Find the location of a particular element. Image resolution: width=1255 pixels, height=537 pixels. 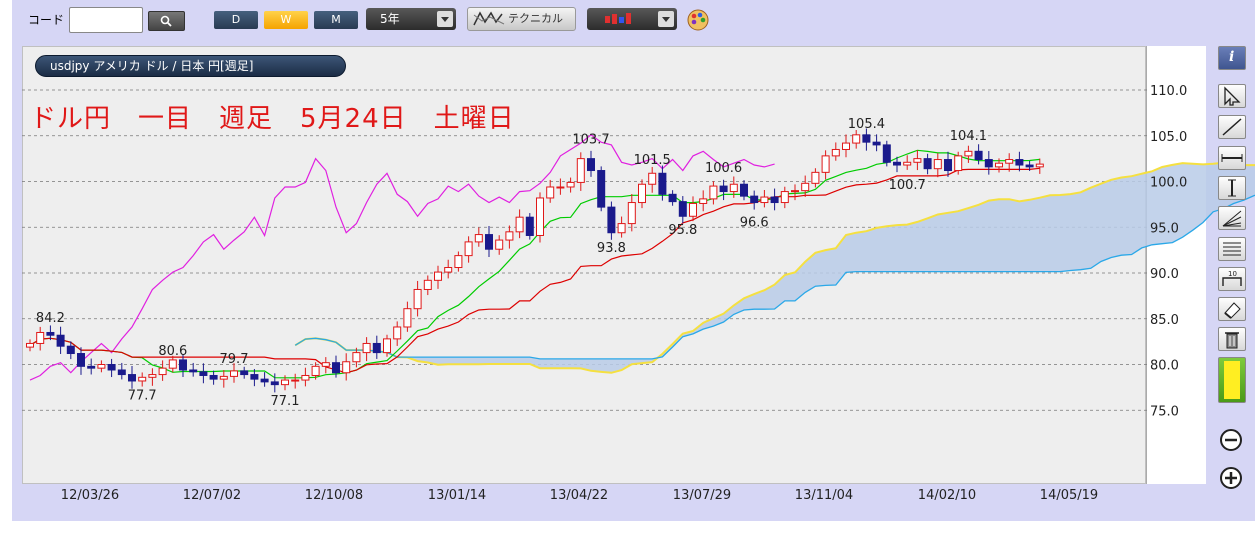

price-annotation: 77.1 is located at coordinates (285, 401).